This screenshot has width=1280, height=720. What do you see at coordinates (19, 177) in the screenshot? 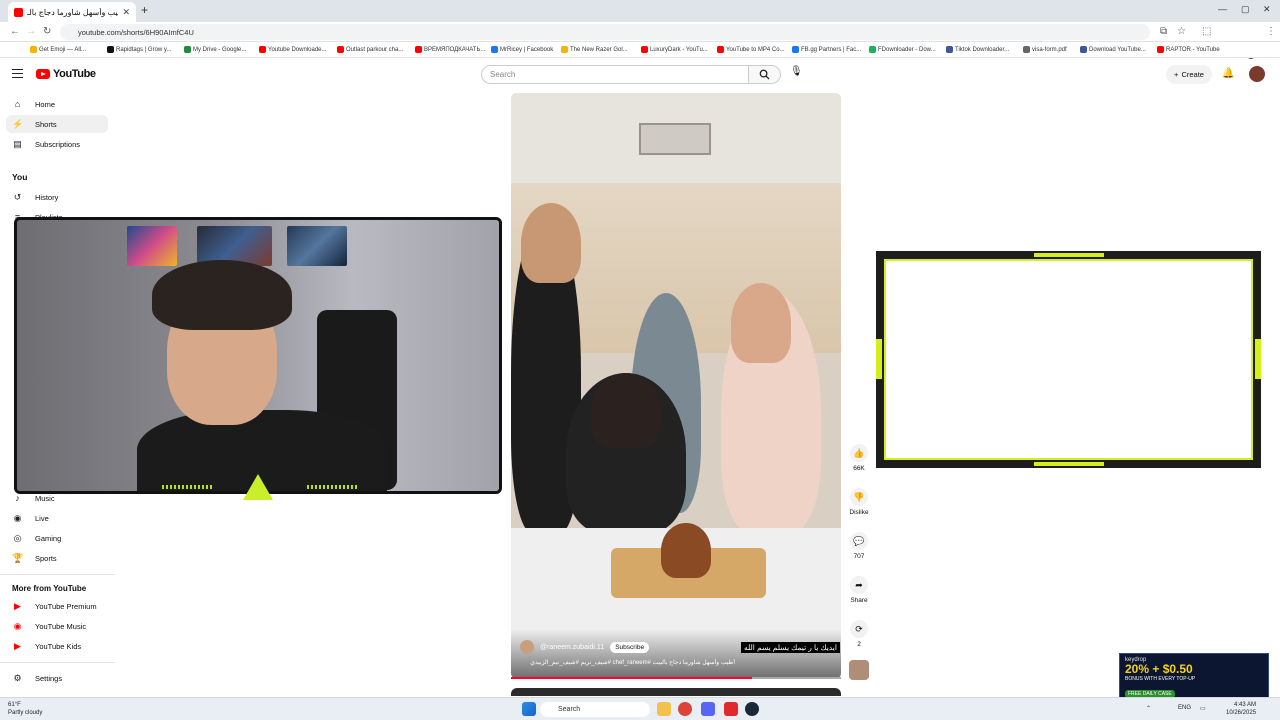
I see `sidebar-you-header: You` at bounding box center [19, 177].